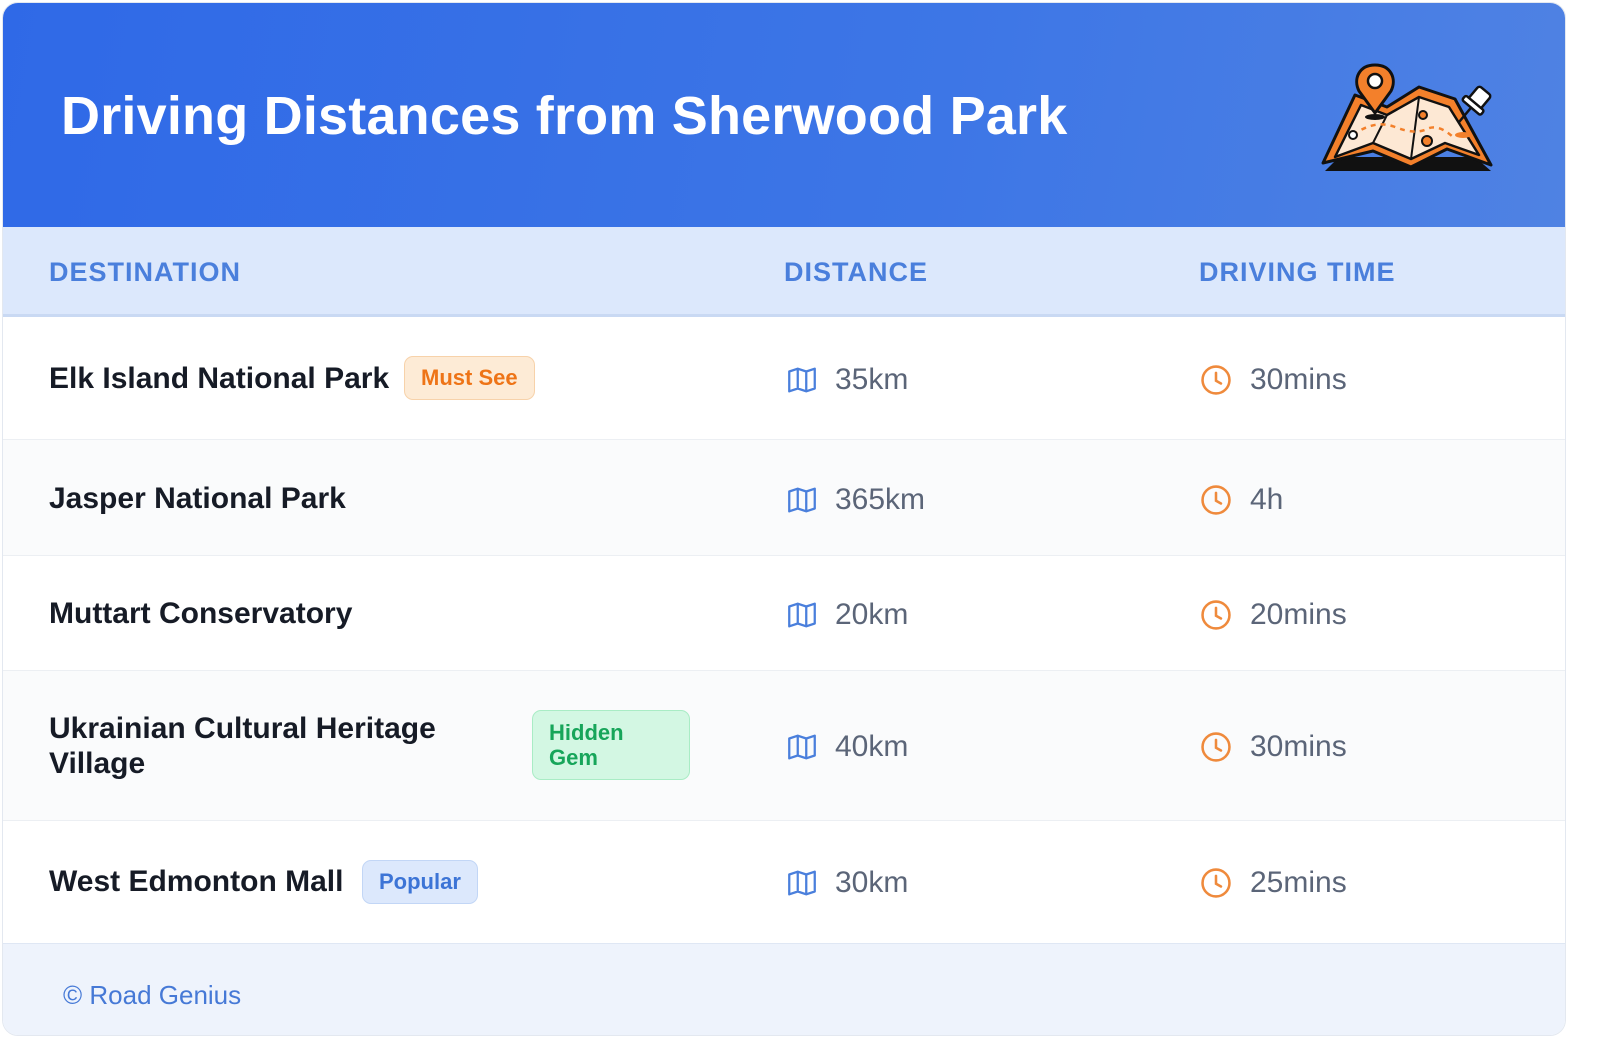  Describe the element at coordinates (611, 745) in the screenshot. I see `hidden-gem-badge: Hidden Gem` at that location.